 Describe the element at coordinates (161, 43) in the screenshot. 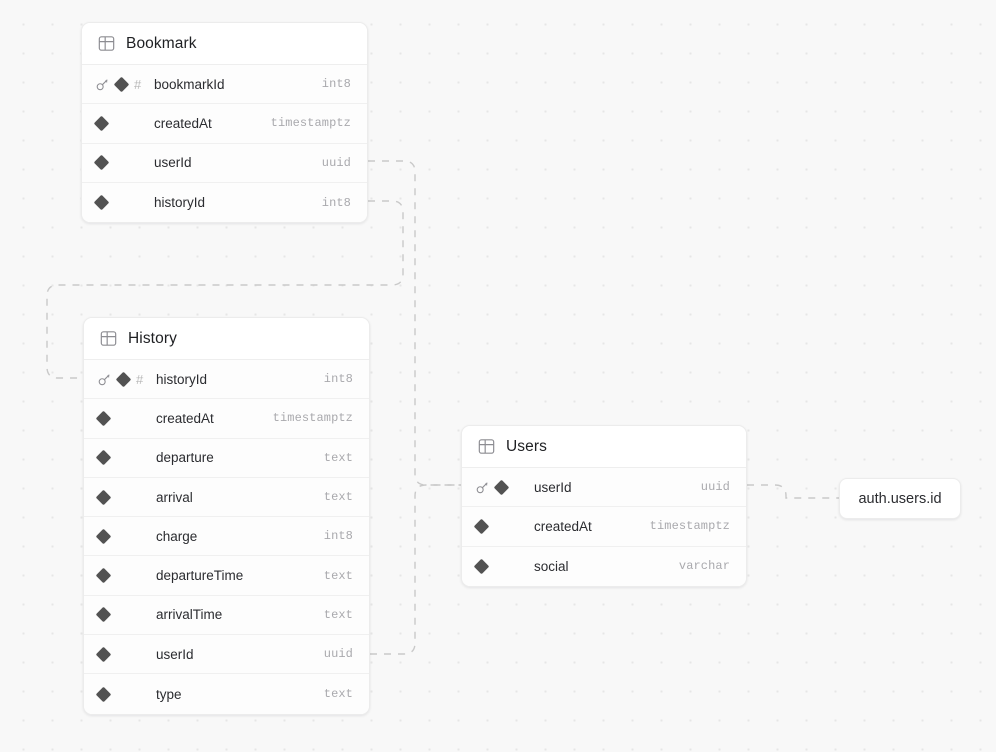

I see `table-title: Bookmark` at that location.